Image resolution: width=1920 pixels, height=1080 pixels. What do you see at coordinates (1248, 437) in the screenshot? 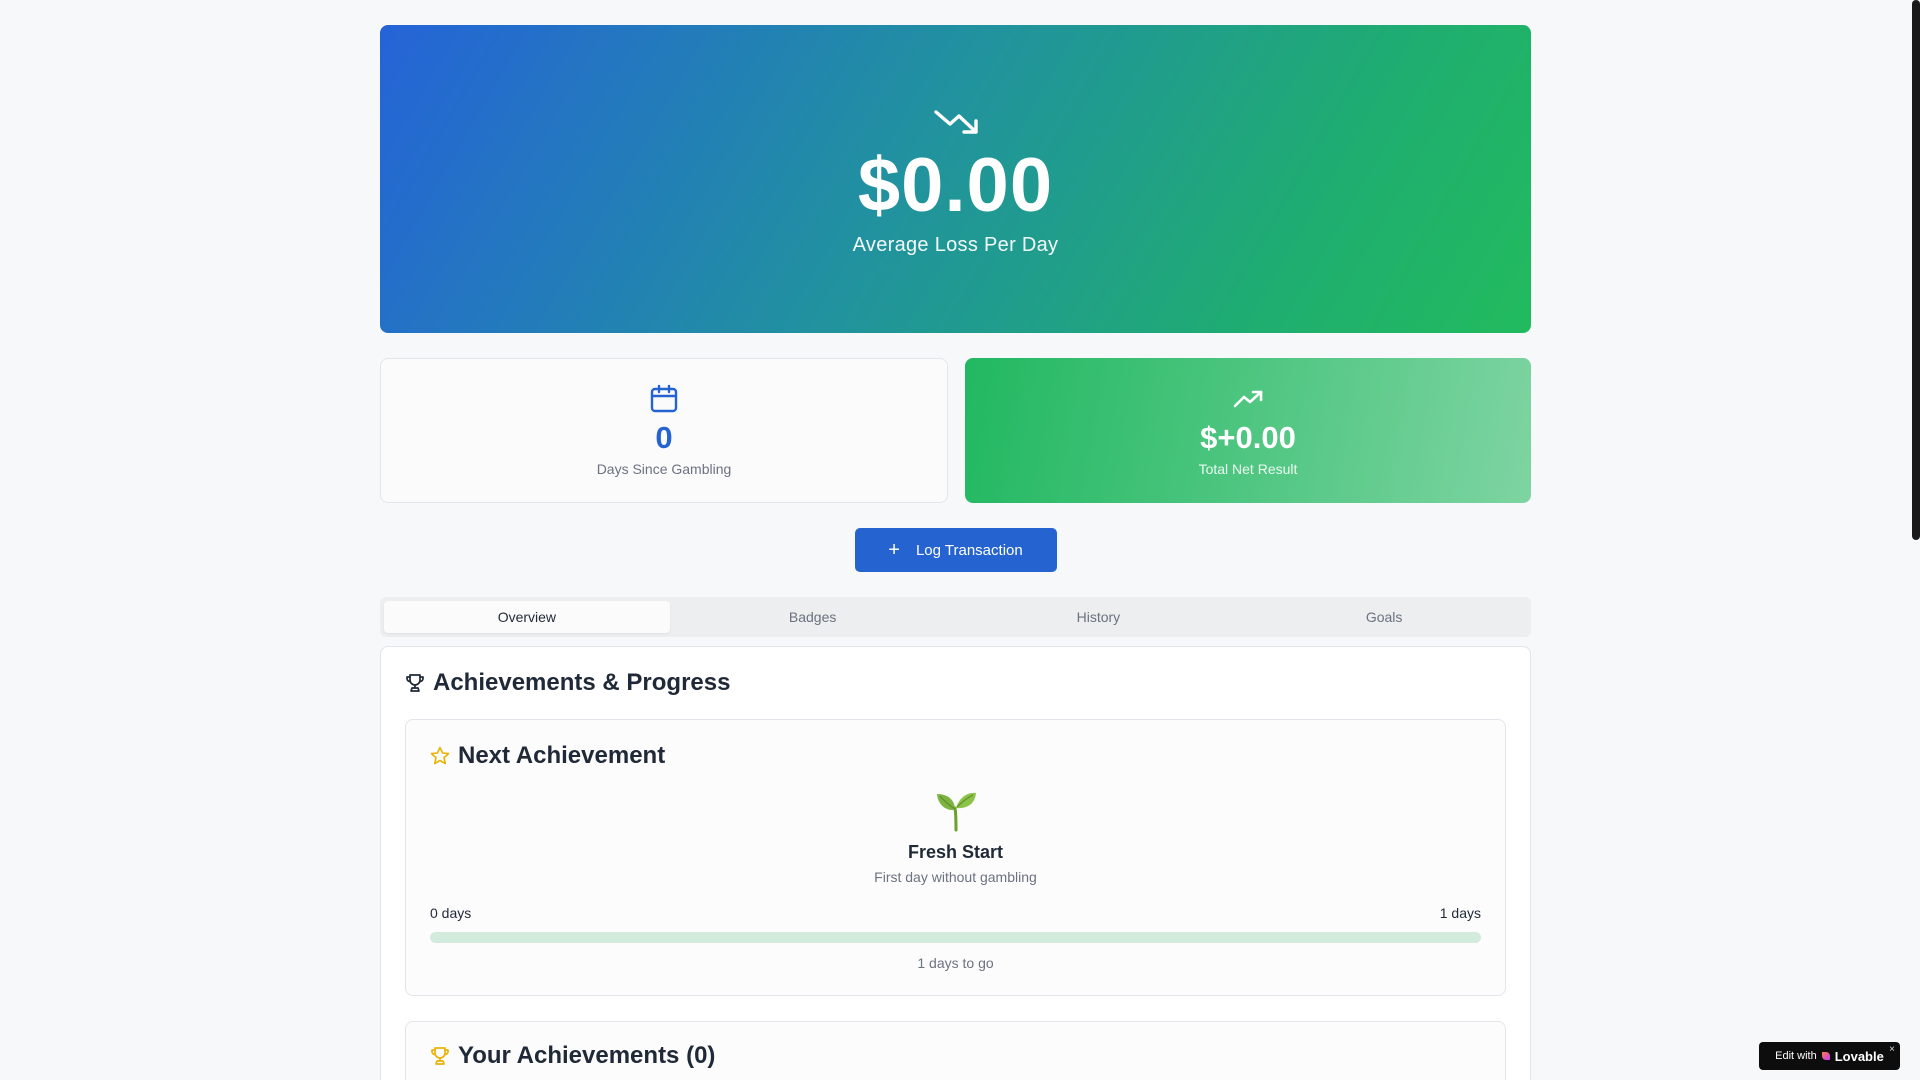
I see `total-net-result-value: $+0.00` at bounding box center [1248, 437].